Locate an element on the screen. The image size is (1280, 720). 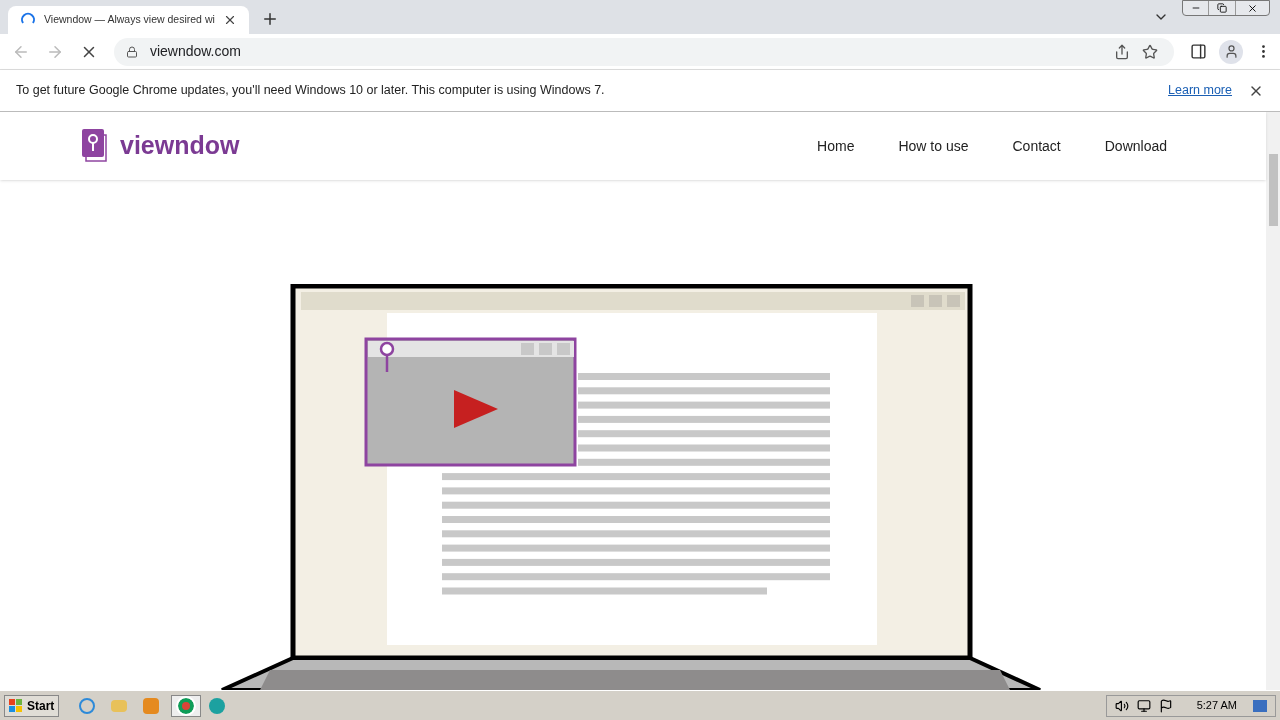
profile-icon is located at coordinates (1231, 51).